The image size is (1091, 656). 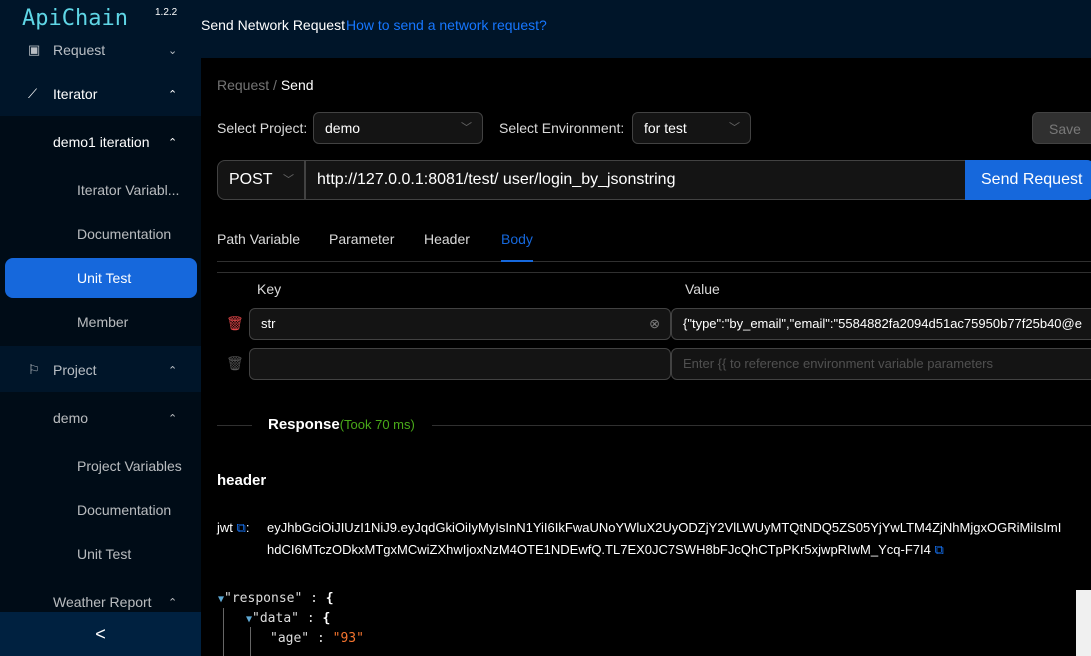 What do you see at coordinates (460, 364) in the screenshot?
I see `new-key-input` at bounding box center [460, 364].